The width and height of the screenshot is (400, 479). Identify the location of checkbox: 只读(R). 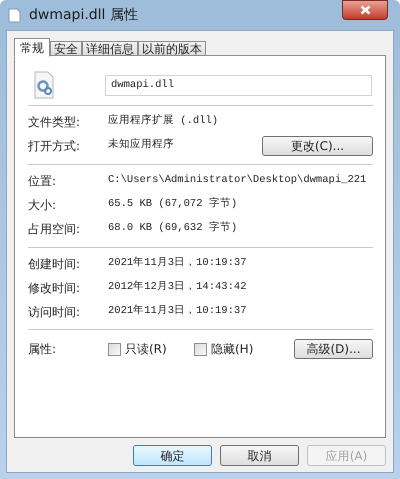
(151, 349).